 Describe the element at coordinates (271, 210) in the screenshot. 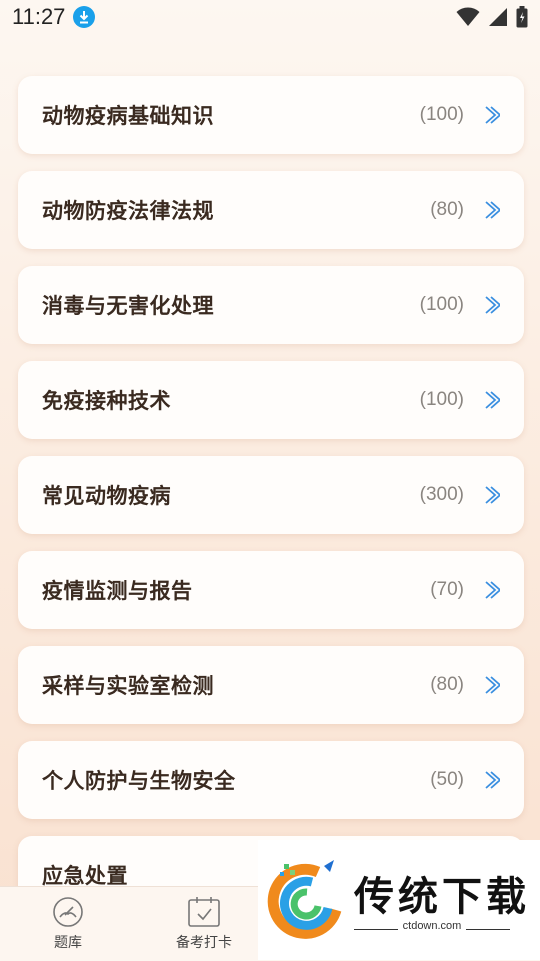

I see `category-item: 动物防疫法律法规 (80)` at that location.